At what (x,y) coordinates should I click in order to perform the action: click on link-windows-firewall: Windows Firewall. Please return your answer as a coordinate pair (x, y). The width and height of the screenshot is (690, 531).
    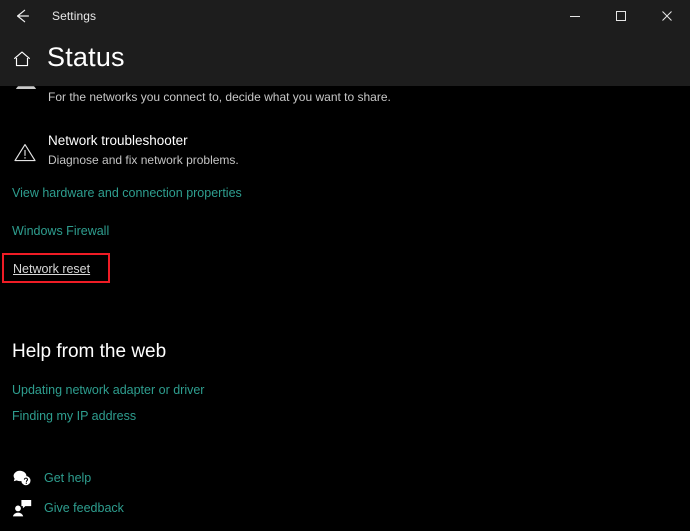
    Looking at the image, I should click on (60, 231).